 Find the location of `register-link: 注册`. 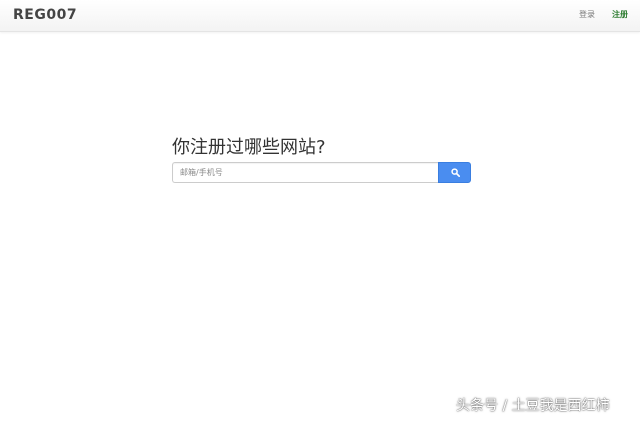

register-link: 注册 is located at coordinates (620, 15).